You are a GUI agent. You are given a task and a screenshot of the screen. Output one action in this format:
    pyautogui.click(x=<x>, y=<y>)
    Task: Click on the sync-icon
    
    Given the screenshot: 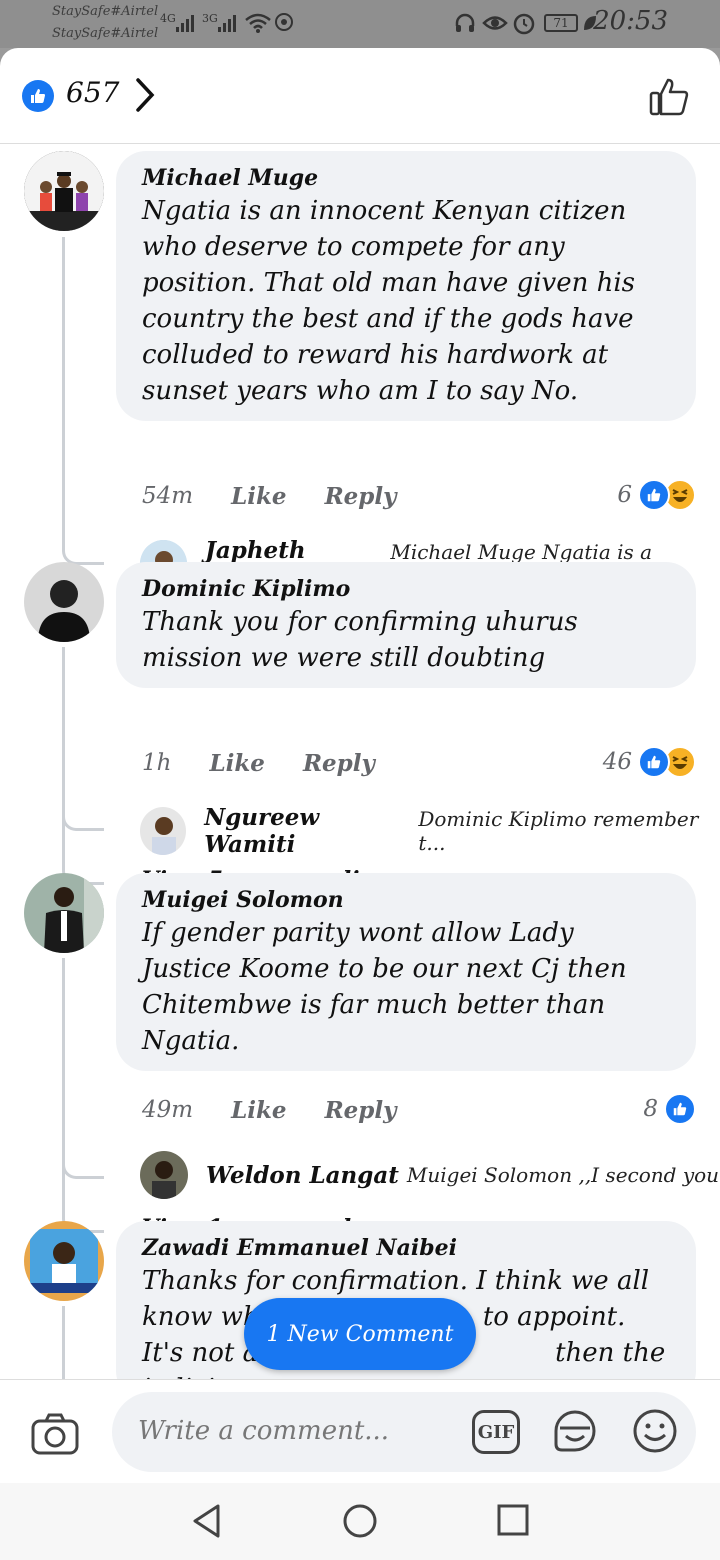 What is the action you would take?
    pyautogui.click(x=284, y=22)
    